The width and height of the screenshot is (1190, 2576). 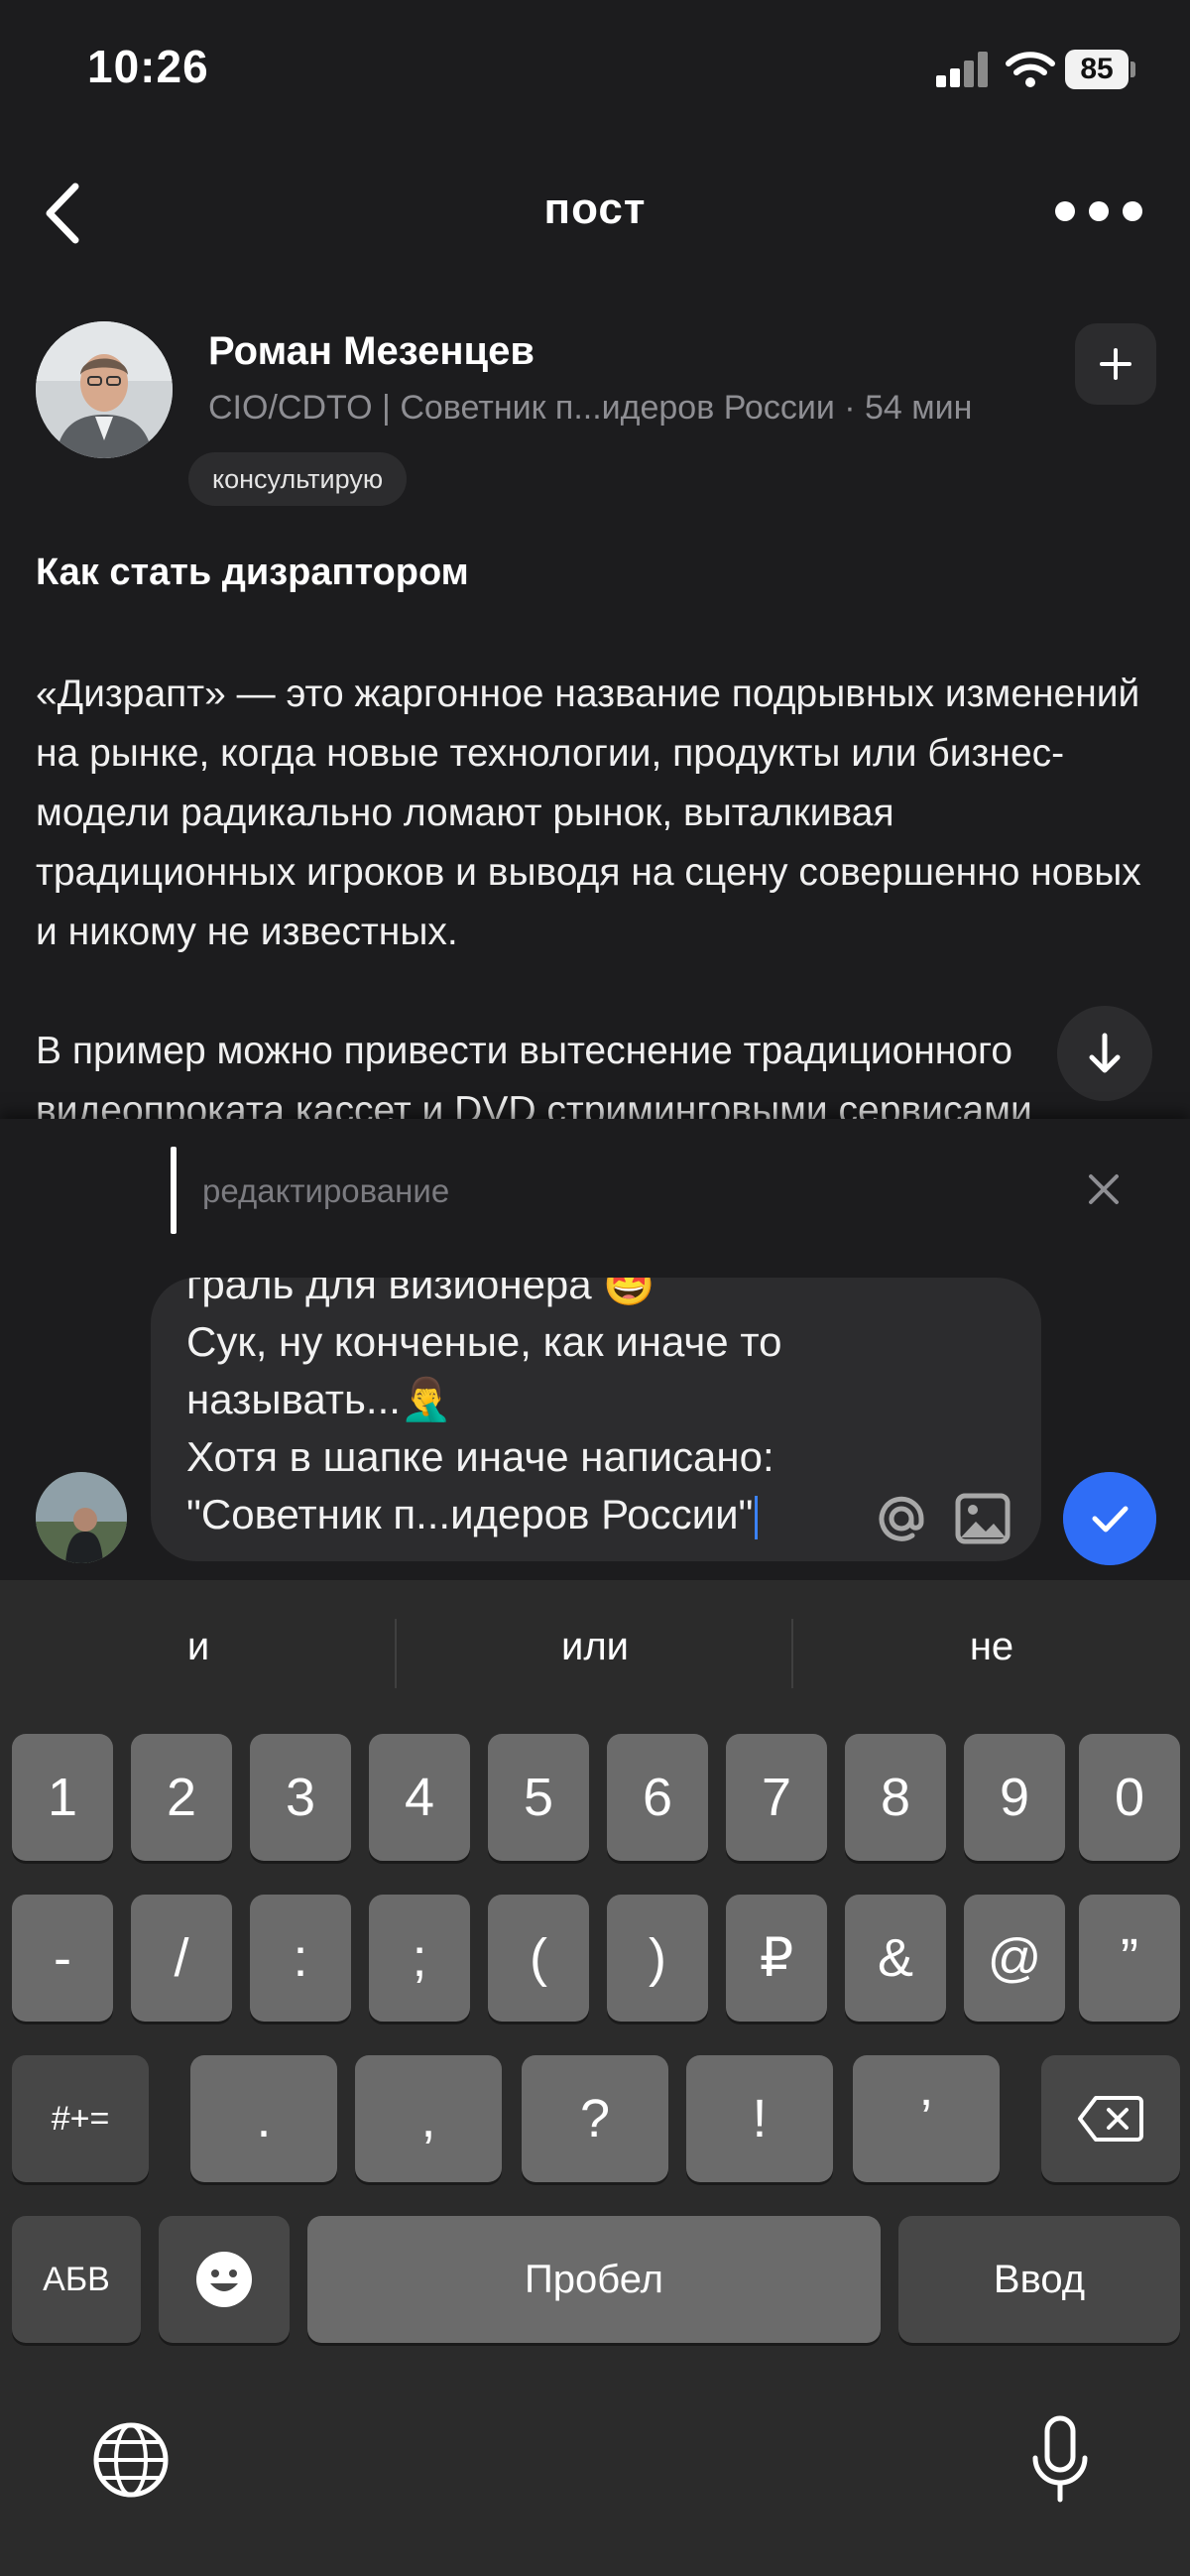 I want to click on author-name: Роман Мезенцев, so click(x=371, y=351).